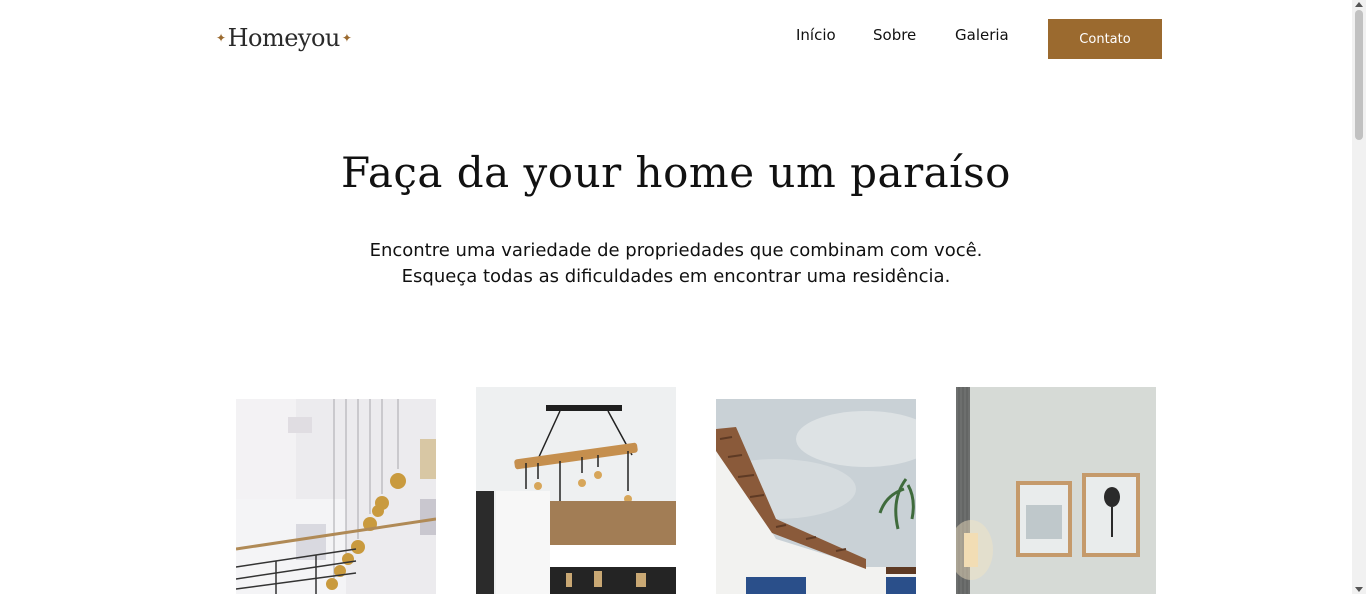 The height and width of the screenshot is (594, 1366). What do you see at coordinates (894, 35) in the screenshot?
I see `nav-link-sobre: Sobre` at bounding box center [894, 35].